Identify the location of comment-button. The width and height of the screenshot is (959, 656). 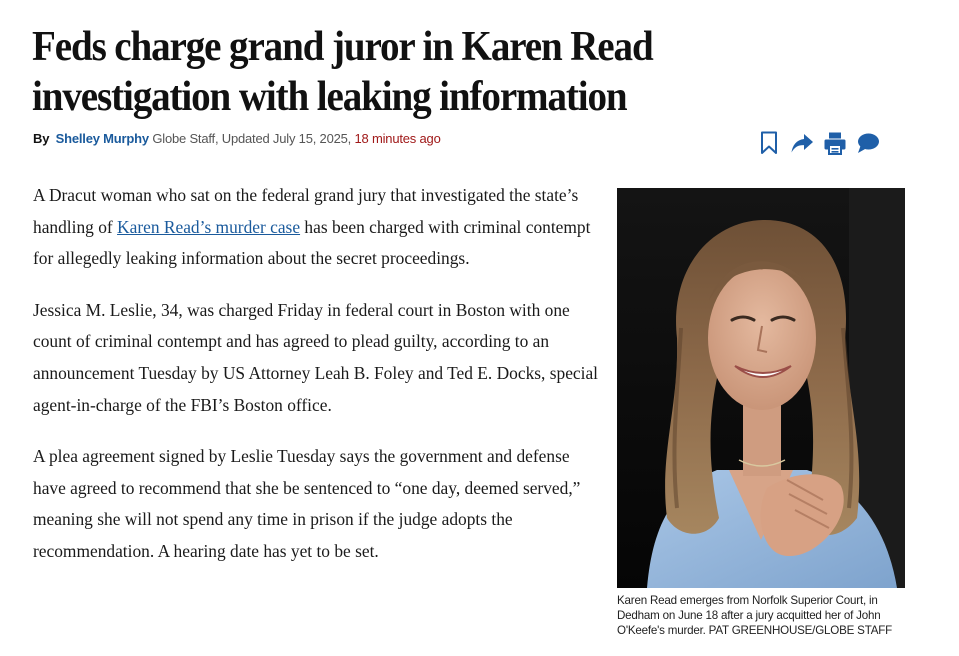
(868, 143).